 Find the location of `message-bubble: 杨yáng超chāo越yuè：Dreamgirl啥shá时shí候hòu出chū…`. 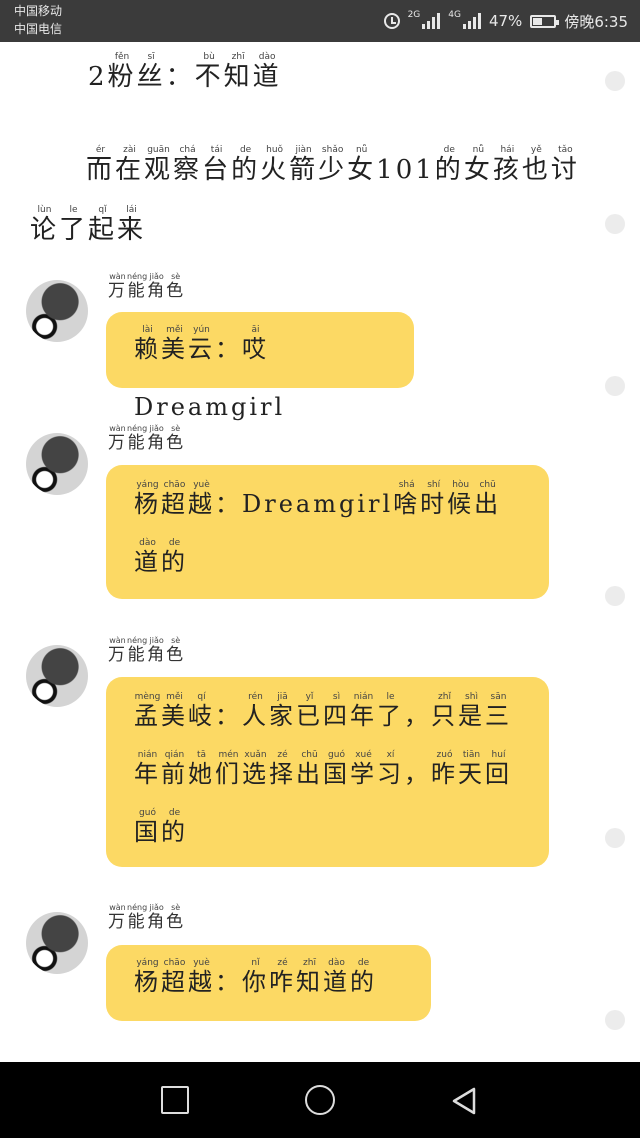

message-bubble: 杨yáng超chāo越yuè：Dreamgirl啥shá时shí候hòu出chū… is located at coordinates (327, 532).